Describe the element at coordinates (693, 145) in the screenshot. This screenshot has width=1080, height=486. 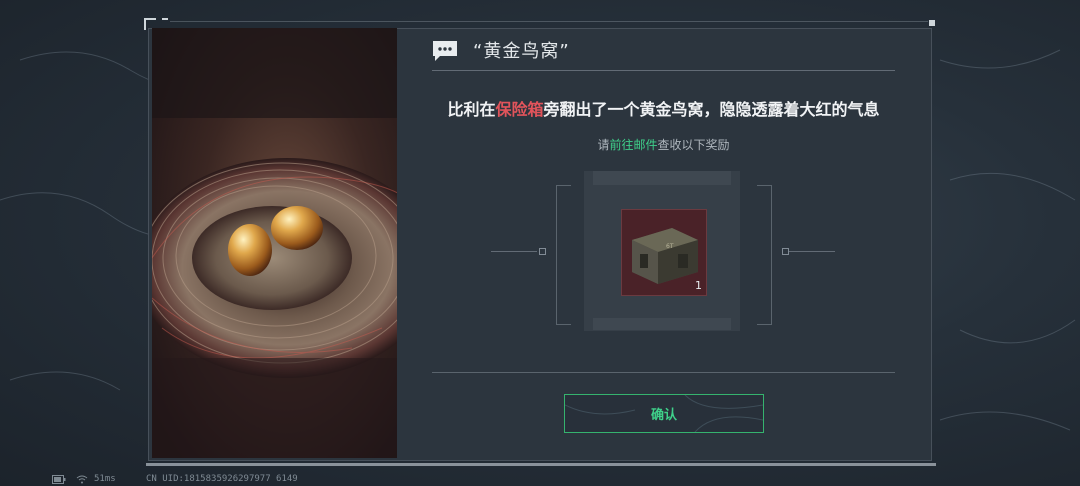
I see `instruction-suffix: 查收以下奖励` at that location.